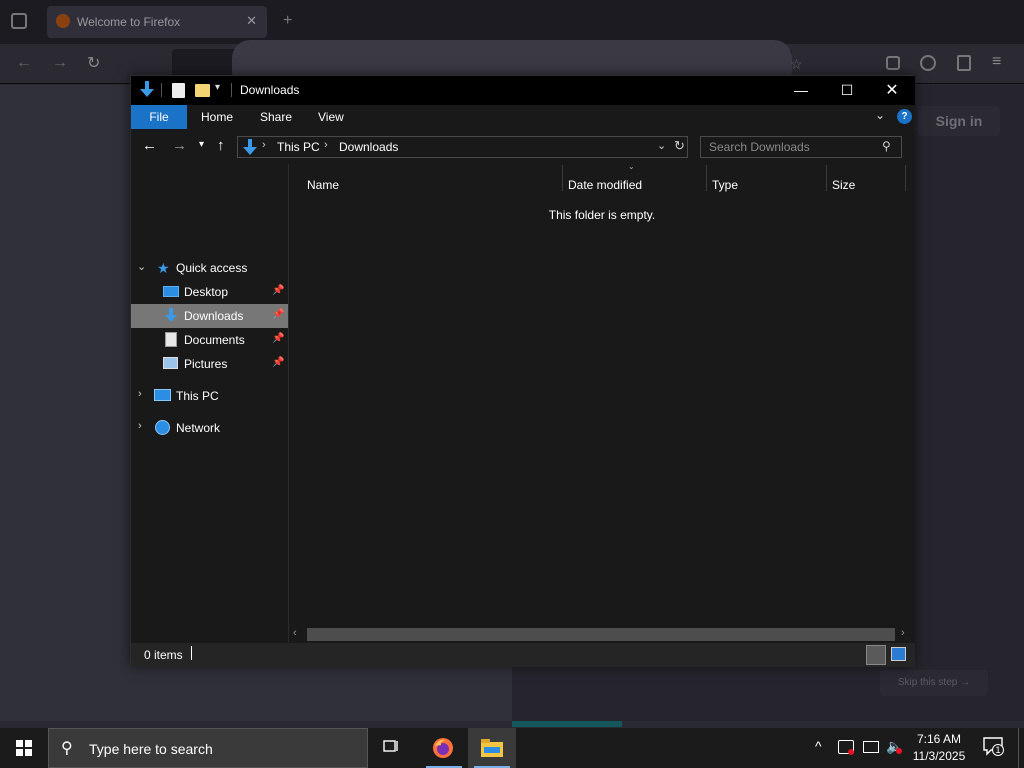  What do you see at coordinates (462, 147) in the screenshot?
I see `address-bar: › This PC › Downloads ⌄ ↻` at bounding box center [462, 147].